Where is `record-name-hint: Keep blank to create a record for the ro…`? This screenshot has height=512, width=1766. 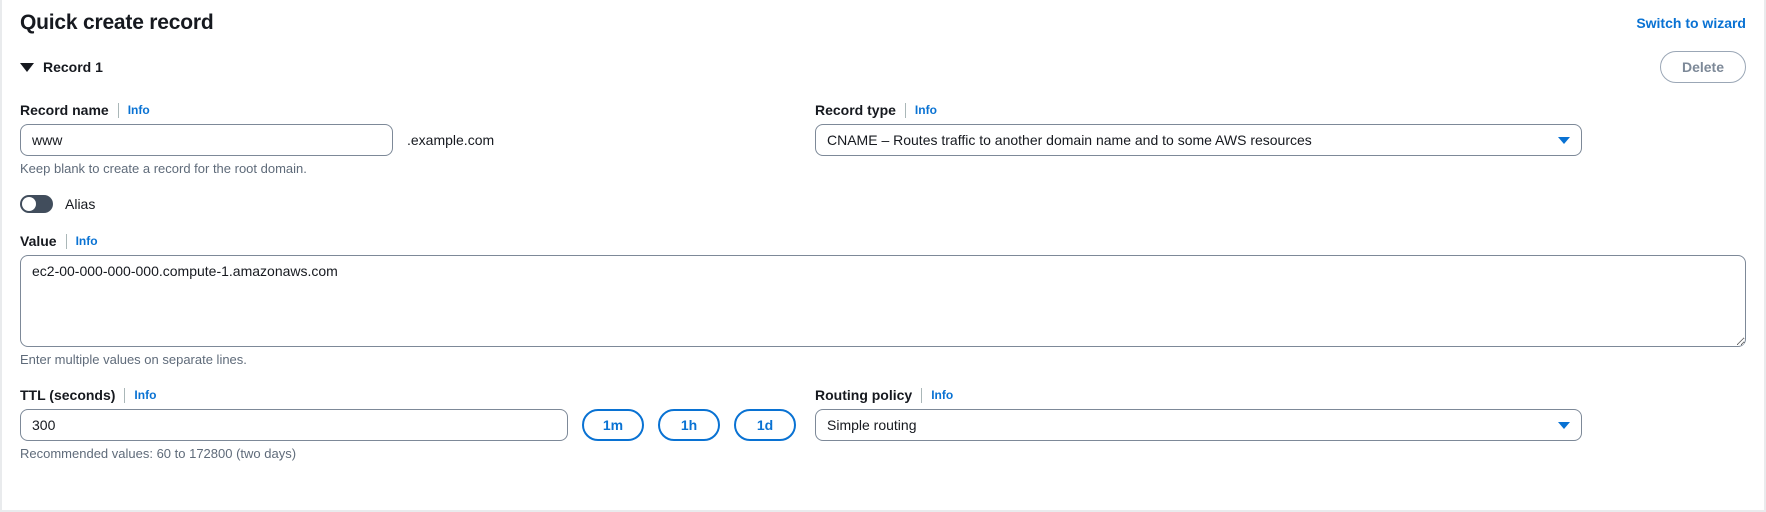 record-name-hint: Keep blank to create a record for the ro… is located at coordinates (163, 168).